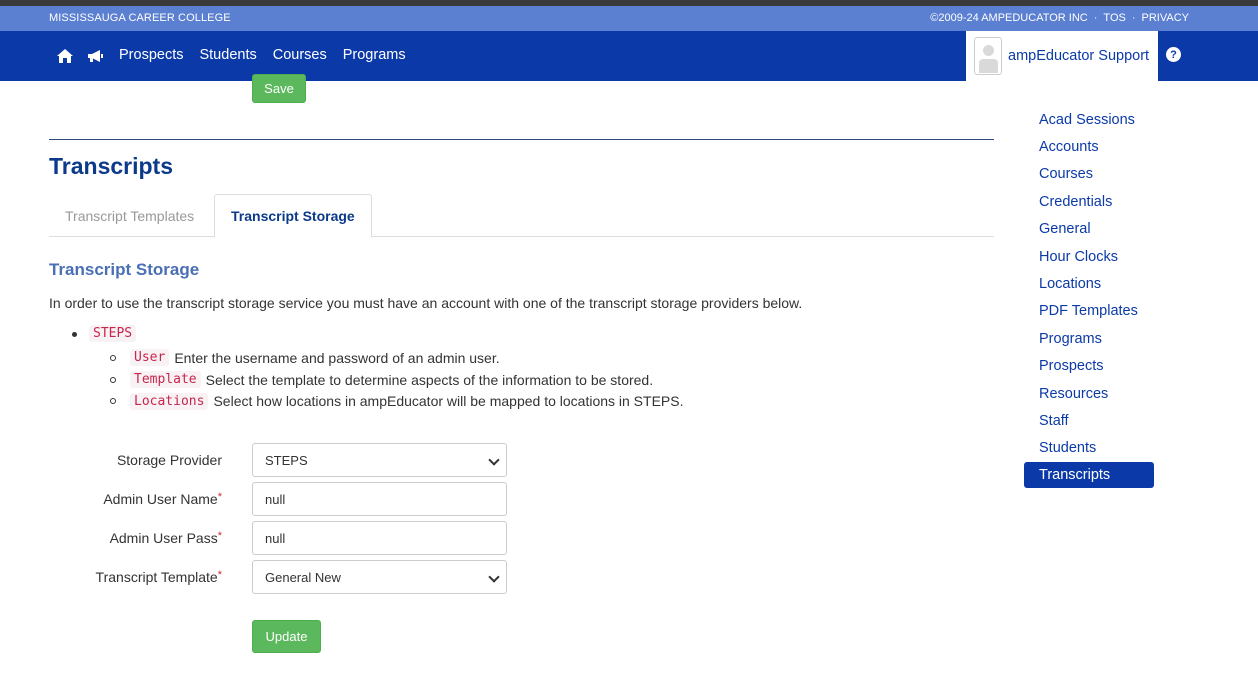 The height and width of the screenshot is (693, 1258). What do you see at coordinates (1089, 283) in the screenshot?
I see `sidebar-item-locations: Locations` at bounding box center [1089, 283].